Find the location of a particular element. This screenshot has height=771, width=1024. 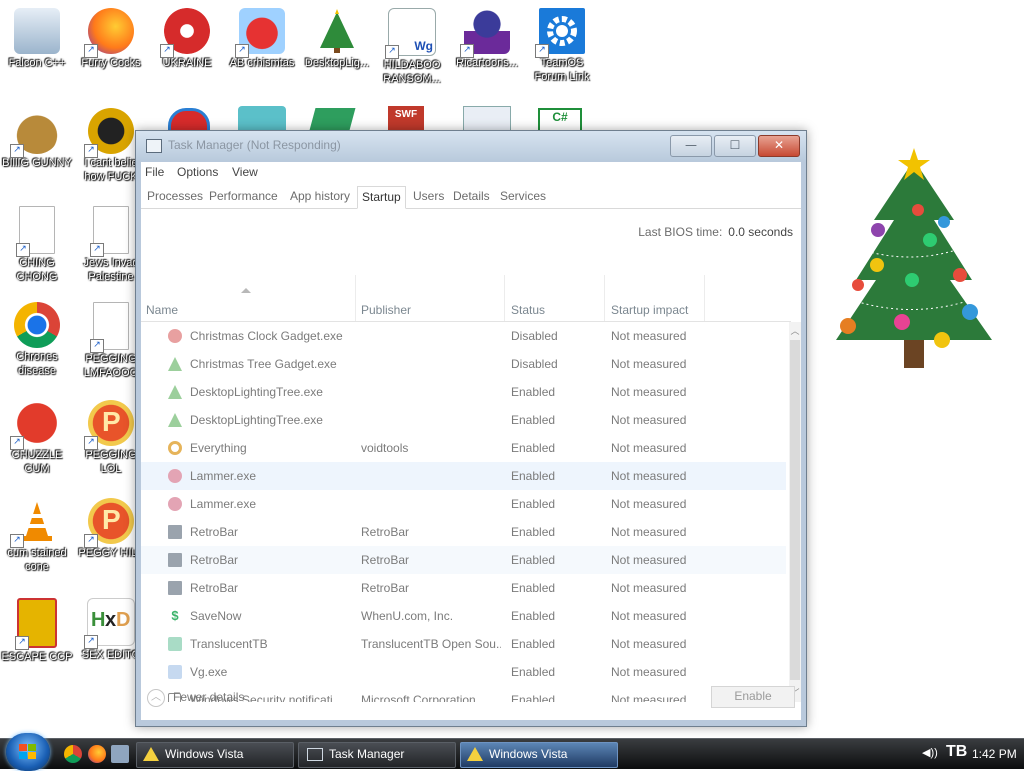

christmas-tree-icon is located at coordinates (337, 31).